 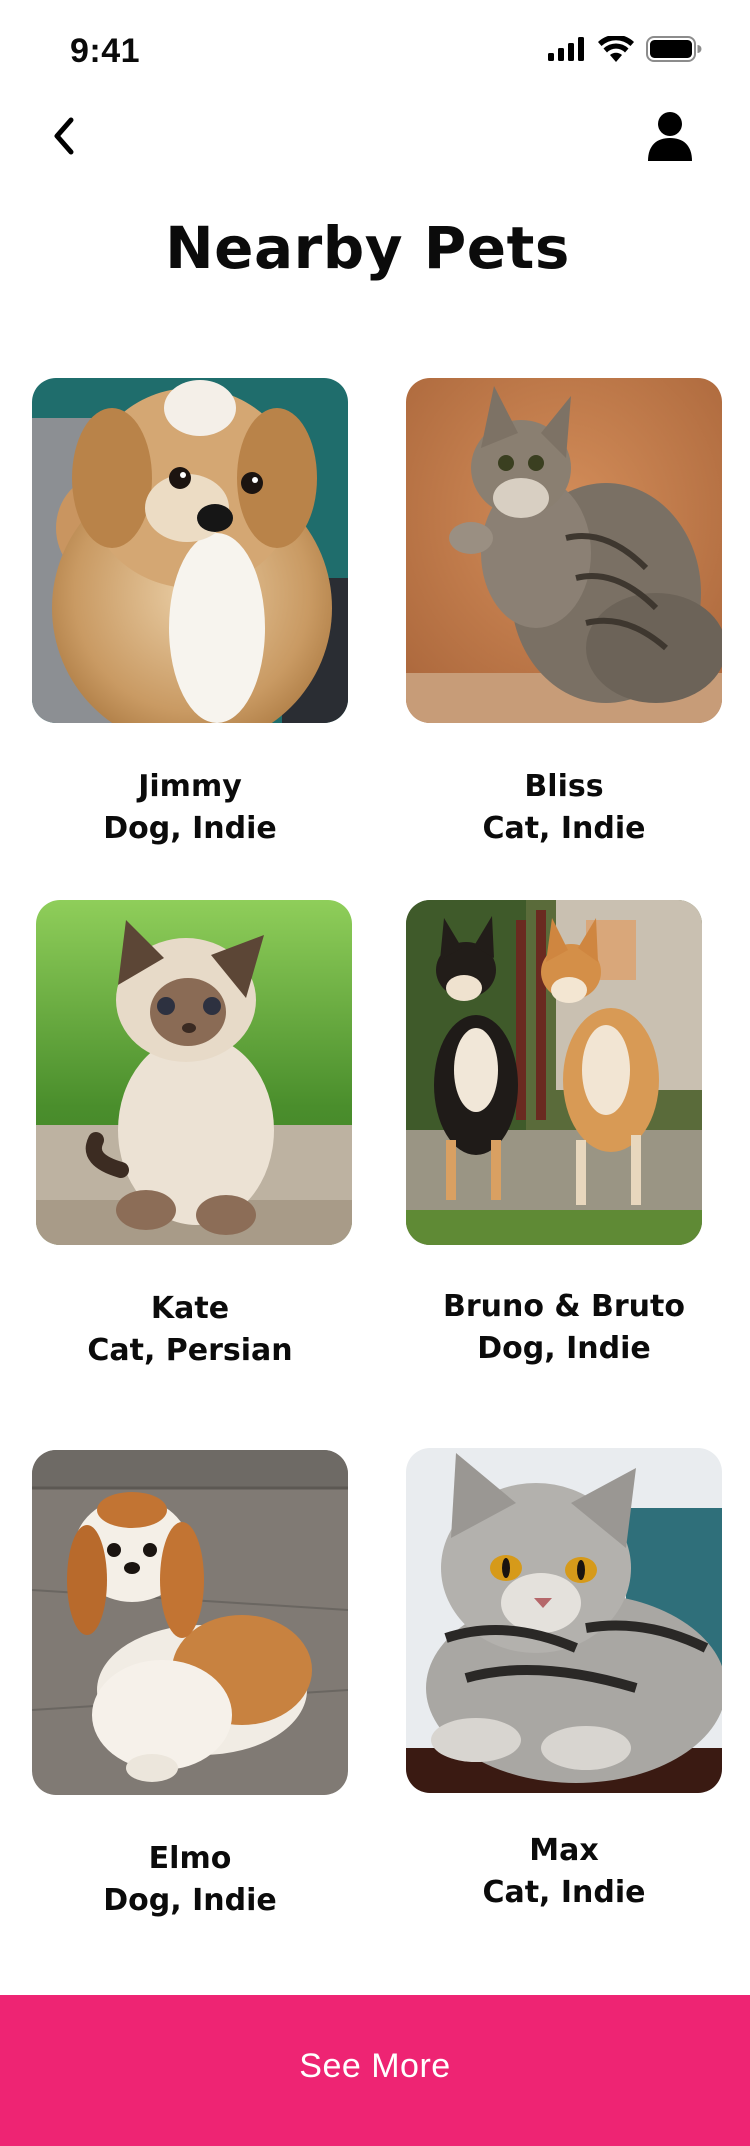 I want to click on chevron-left-icon, so click(x=64, y=138).